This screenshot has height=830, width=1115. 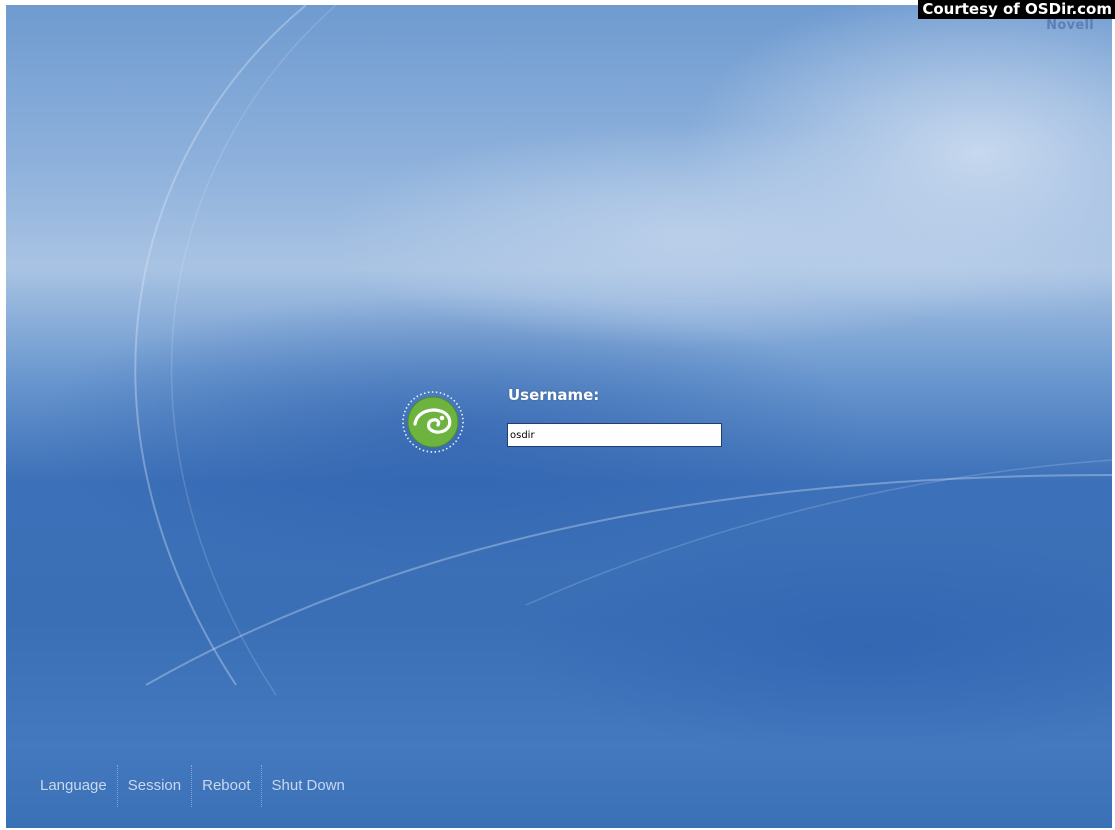 I want to click on session-button: Session, so click(x=154, y=786).